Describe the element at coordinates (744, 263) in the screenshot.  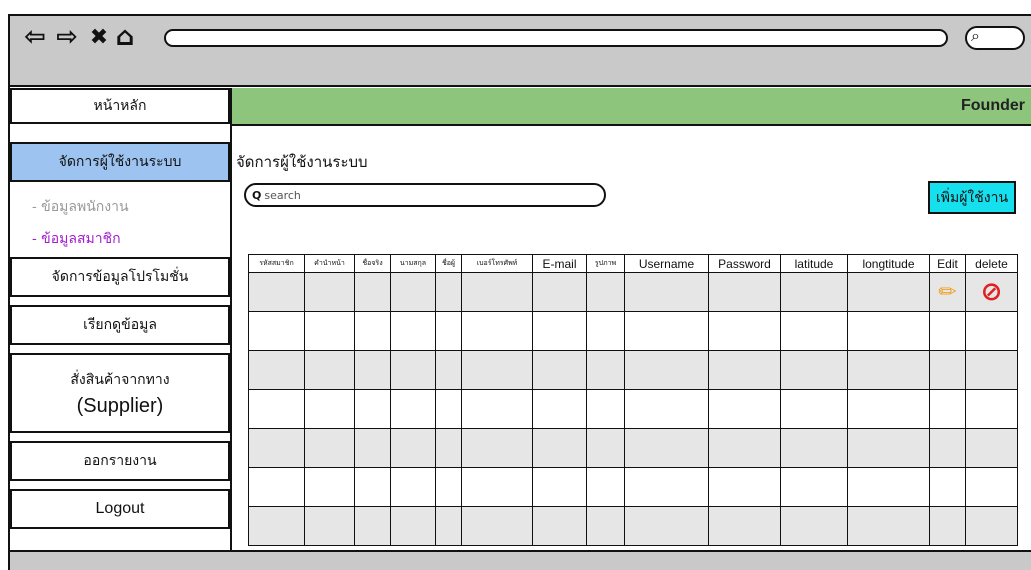
I see `col-password: Password` at that location.